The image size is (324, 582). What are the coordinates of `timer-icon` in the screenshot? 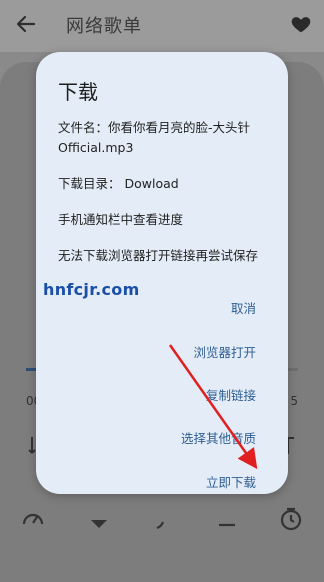 It's located at (291, 519).